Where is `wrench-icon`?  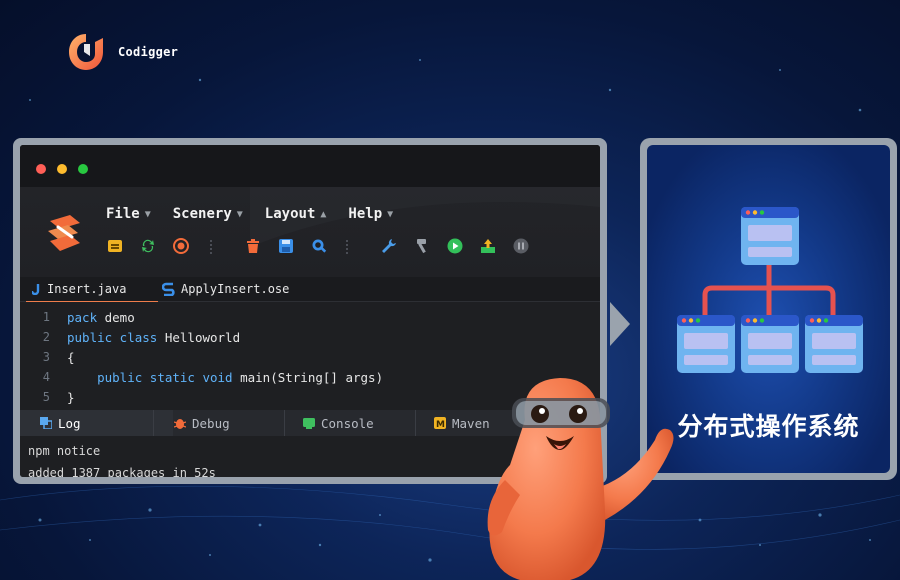 wrench-icon is located at coordinates (389, 246).